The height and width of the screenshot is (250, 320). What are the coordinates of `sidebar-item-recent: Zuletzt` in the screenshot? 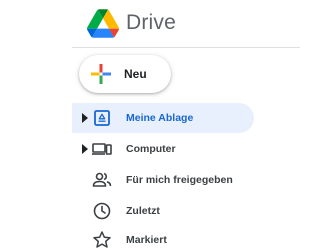 It's located at (163, 211).